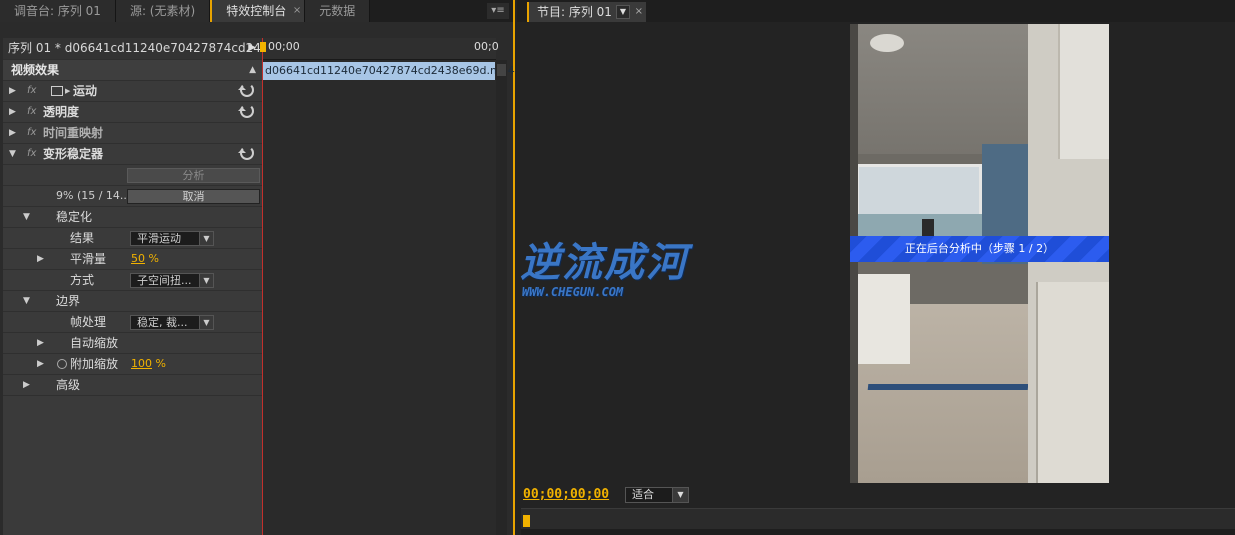  Describe the element at coordinates (94, 343) in the screenshot. I see `autoscale-label: 自动缩放` at that location.